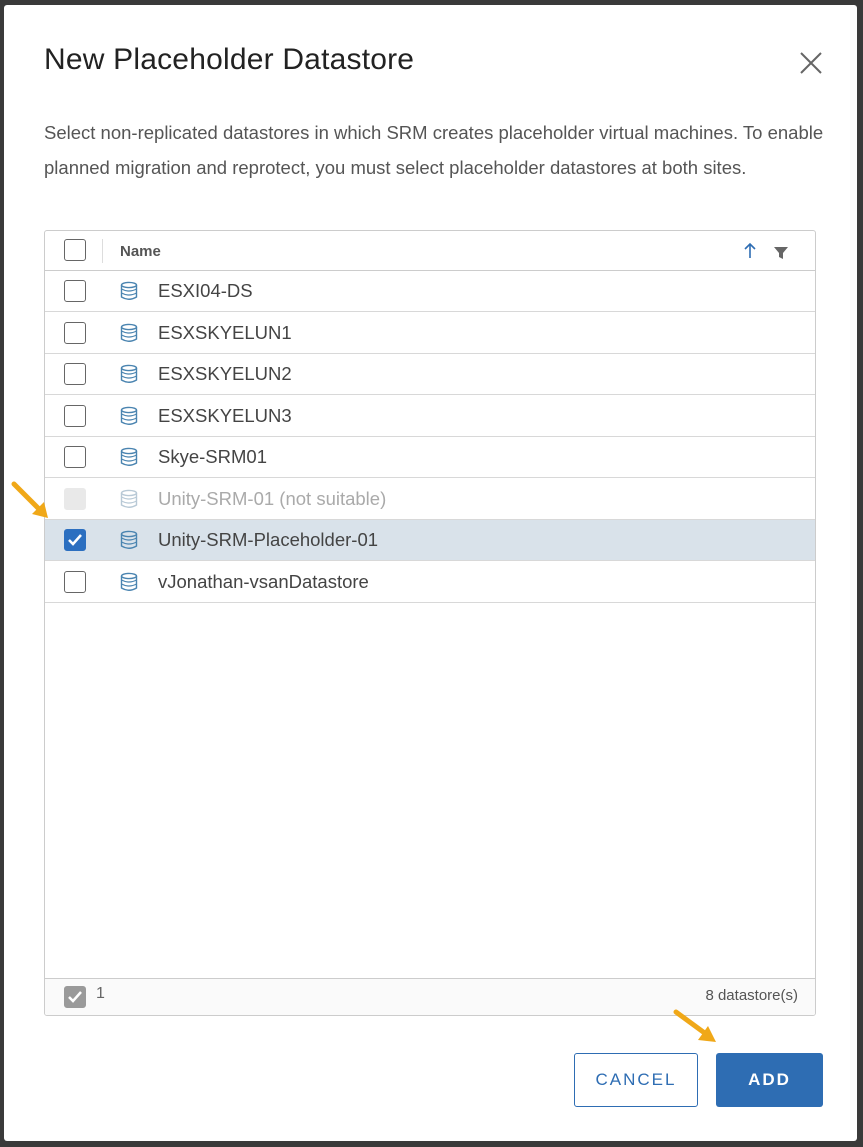 Image resolution: width=863 pixels, height=1147 pixels. What do you see at coordinates (430, 333) in the screenshot?
I see `table-row: ESXSKYELUN1` at bounding box center [430, 333].